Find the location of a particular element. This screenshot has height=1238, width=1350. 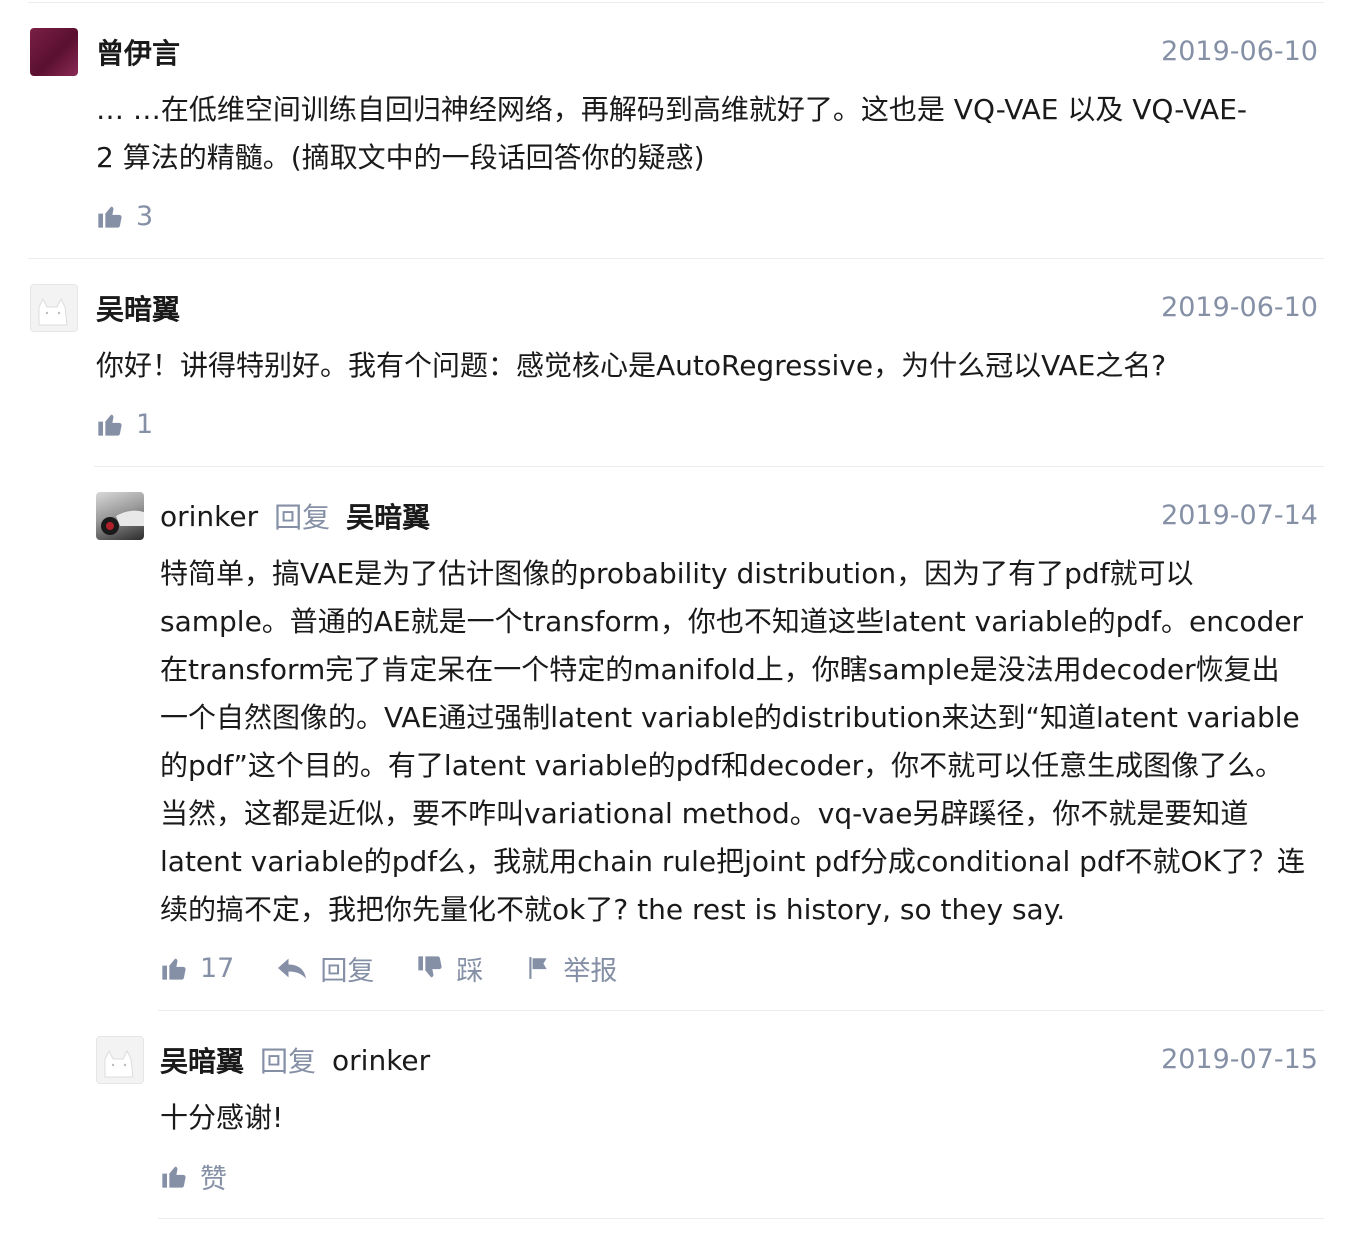

dislike-button: 踩 is located at coordinates (449, 968).